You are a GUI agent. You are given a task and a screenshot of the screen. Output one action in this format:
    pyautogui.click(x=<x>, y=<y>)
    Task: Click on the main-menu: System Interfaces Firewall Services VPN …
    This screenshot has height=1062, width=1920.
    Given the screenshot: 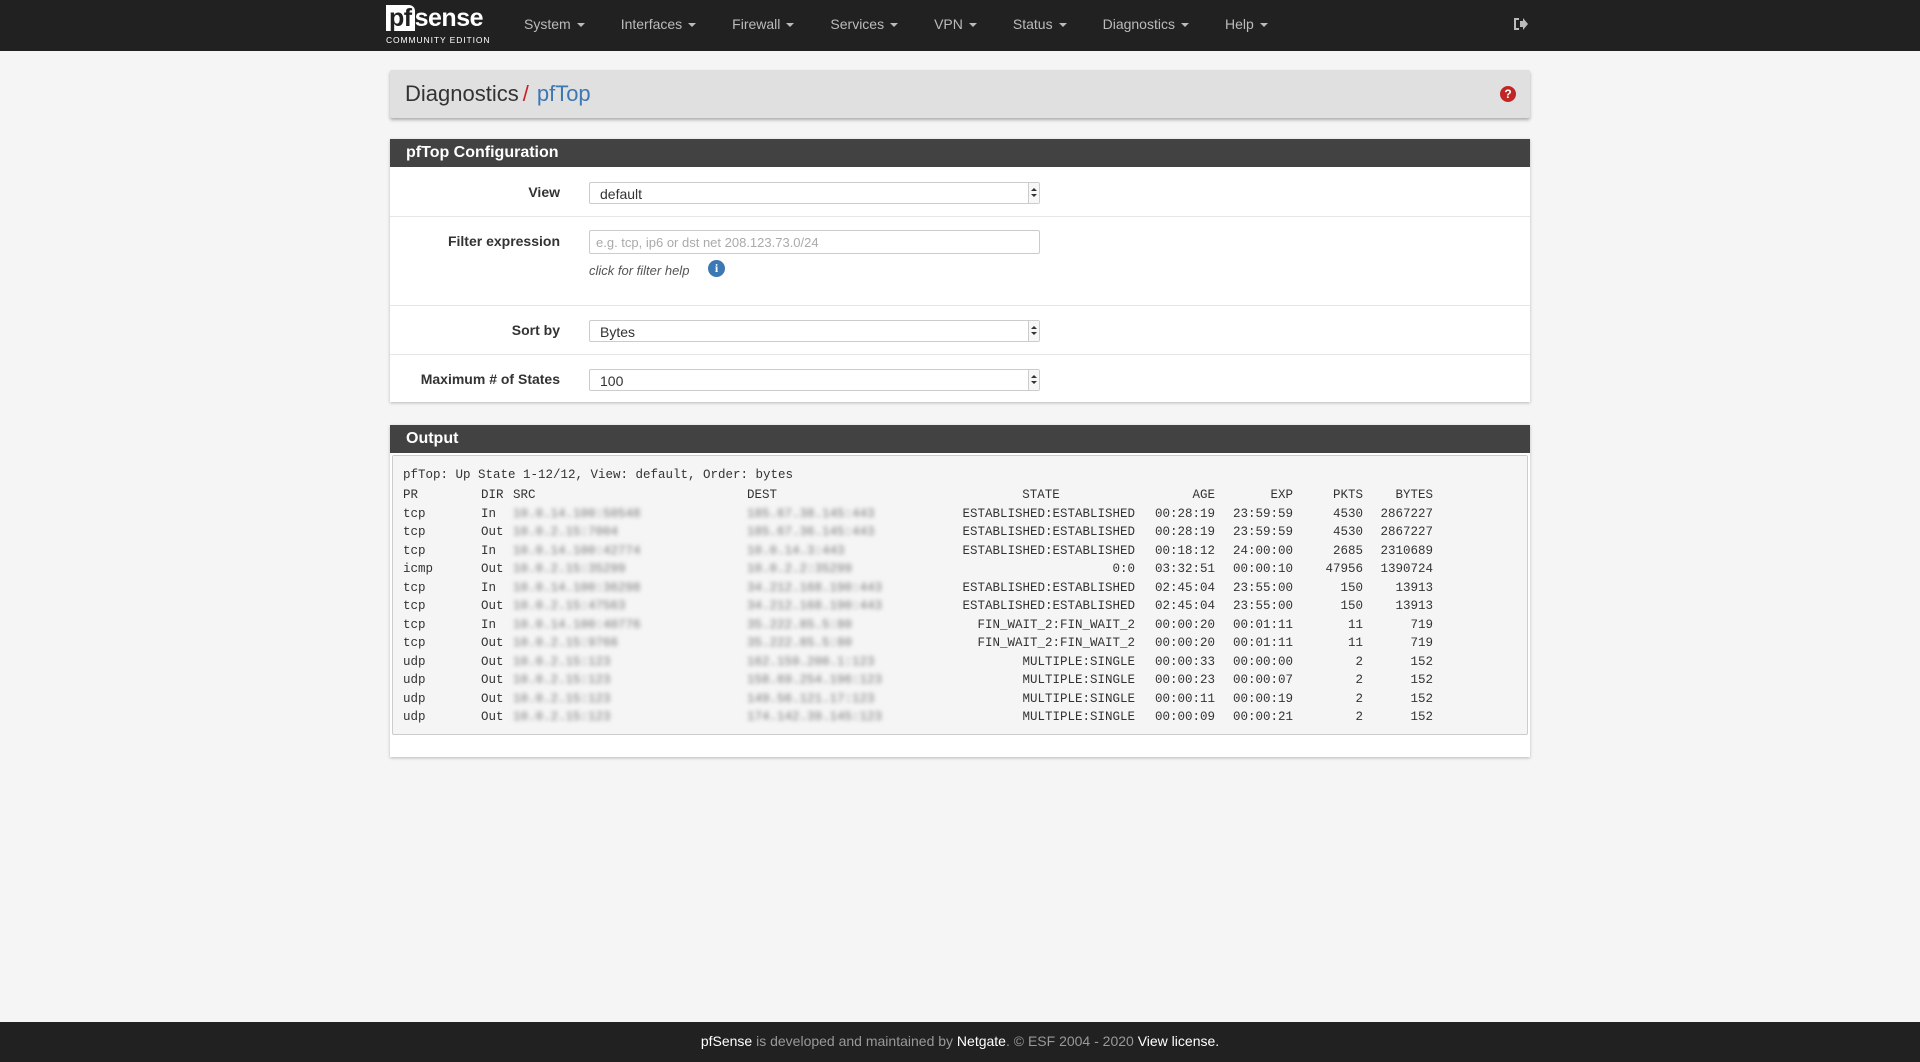 What is the action you would take?
    pyautogui.click(x=896, y=25)
    